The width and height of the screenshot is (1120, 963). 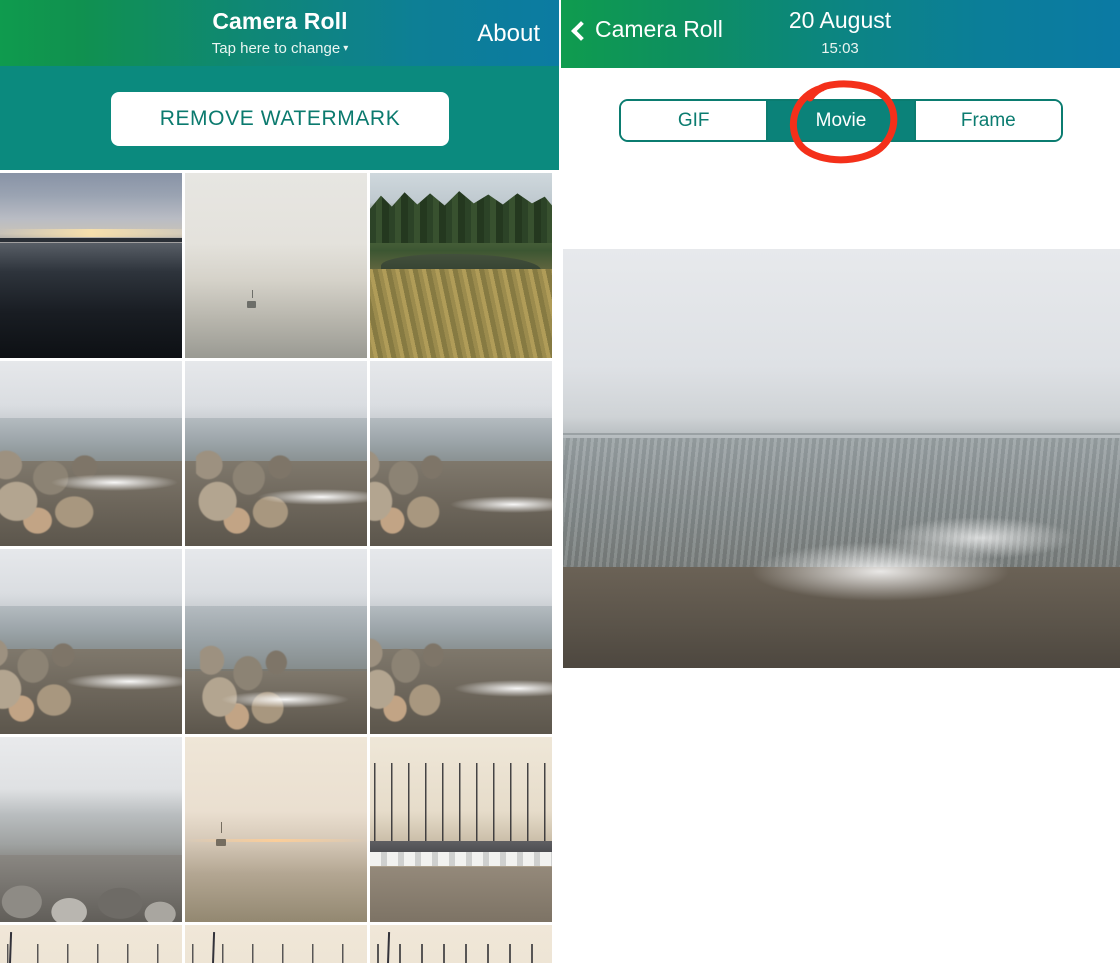 I want to click on export-mode-tabs: GIF Movie Frame, so click(x=841, y=120).